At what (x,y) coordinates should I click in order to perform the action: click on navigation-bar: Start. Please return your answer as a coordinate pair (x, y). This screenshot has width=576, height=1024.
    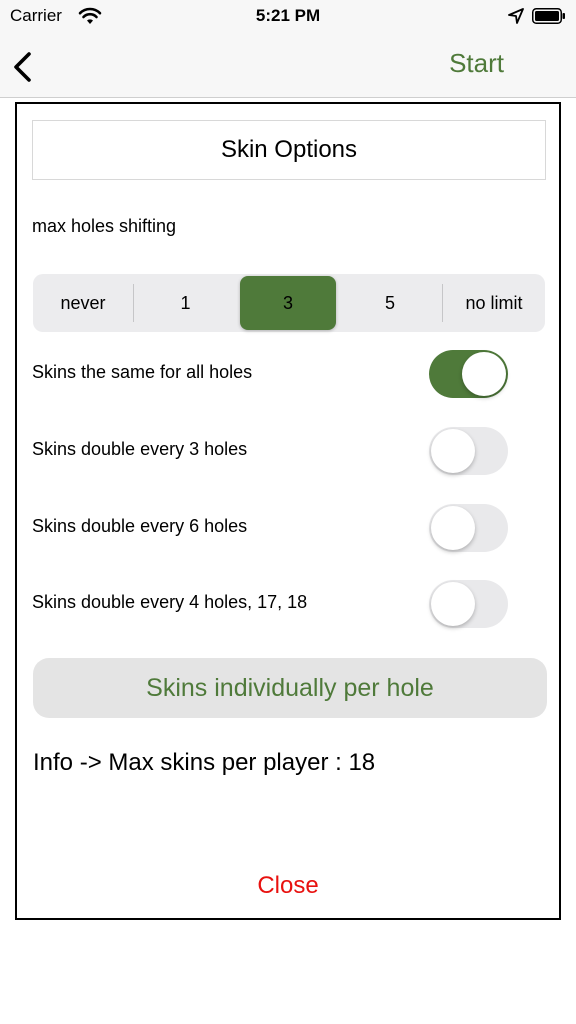
    Looking at the image, I should click on (288, 66).